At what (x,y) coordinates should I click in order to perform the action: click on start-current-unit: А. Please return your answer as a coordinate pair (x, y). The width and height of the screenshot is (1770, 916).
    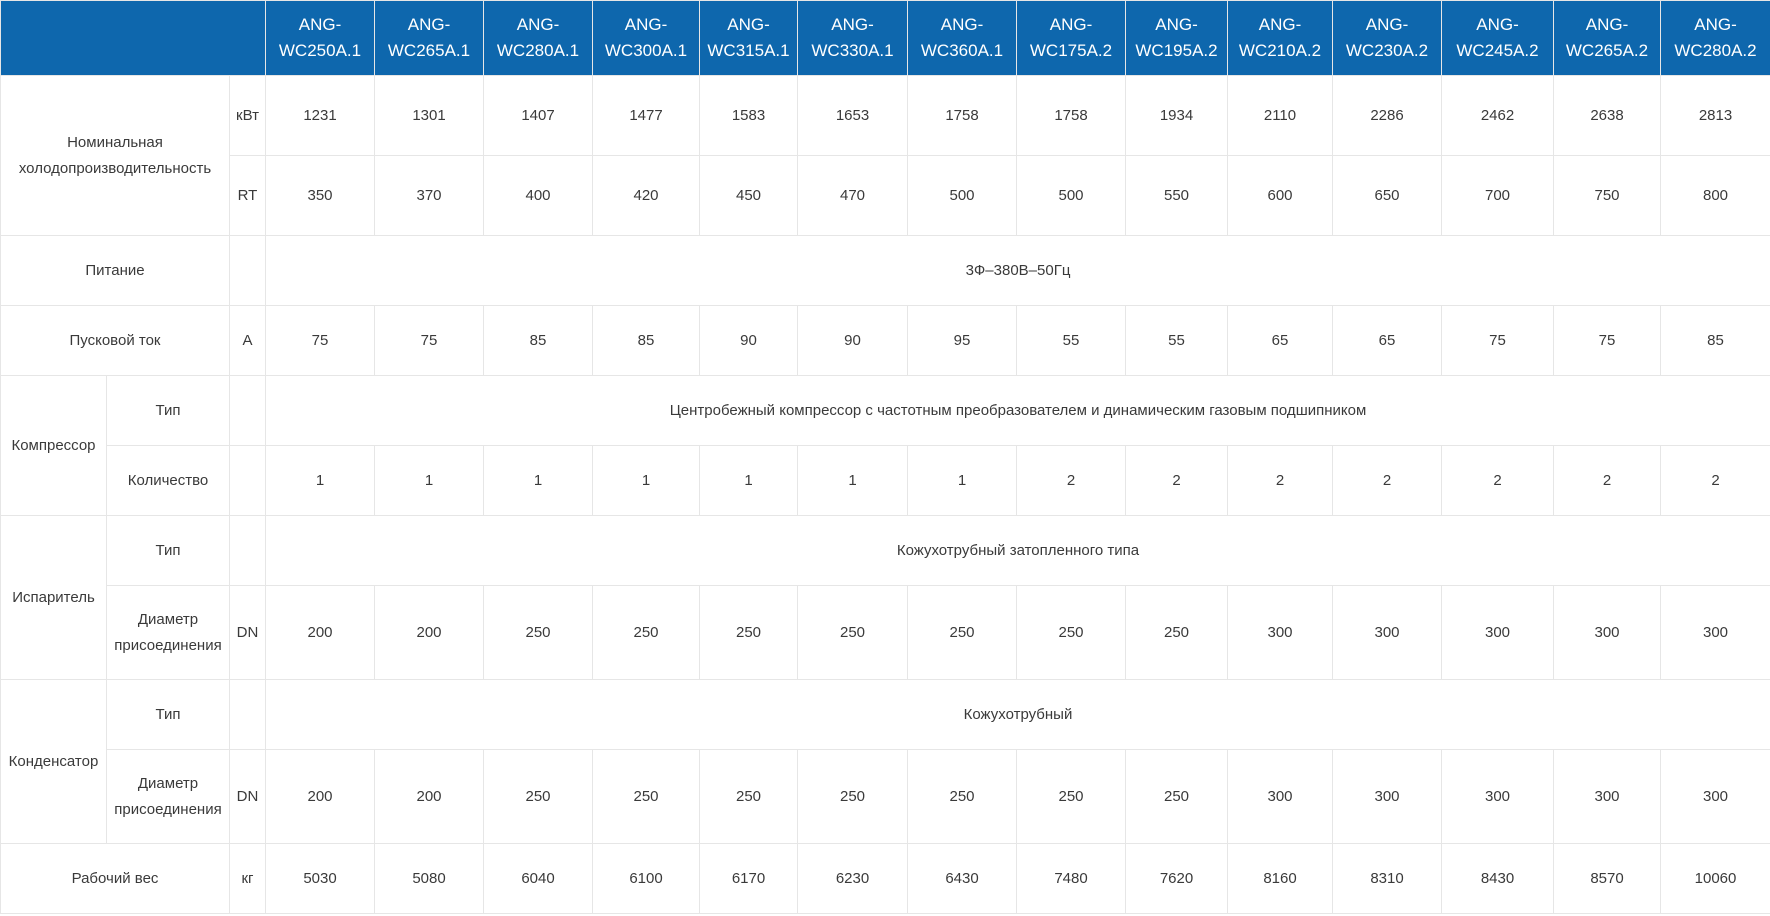
    Looking at the image, I should click on (247, 340).